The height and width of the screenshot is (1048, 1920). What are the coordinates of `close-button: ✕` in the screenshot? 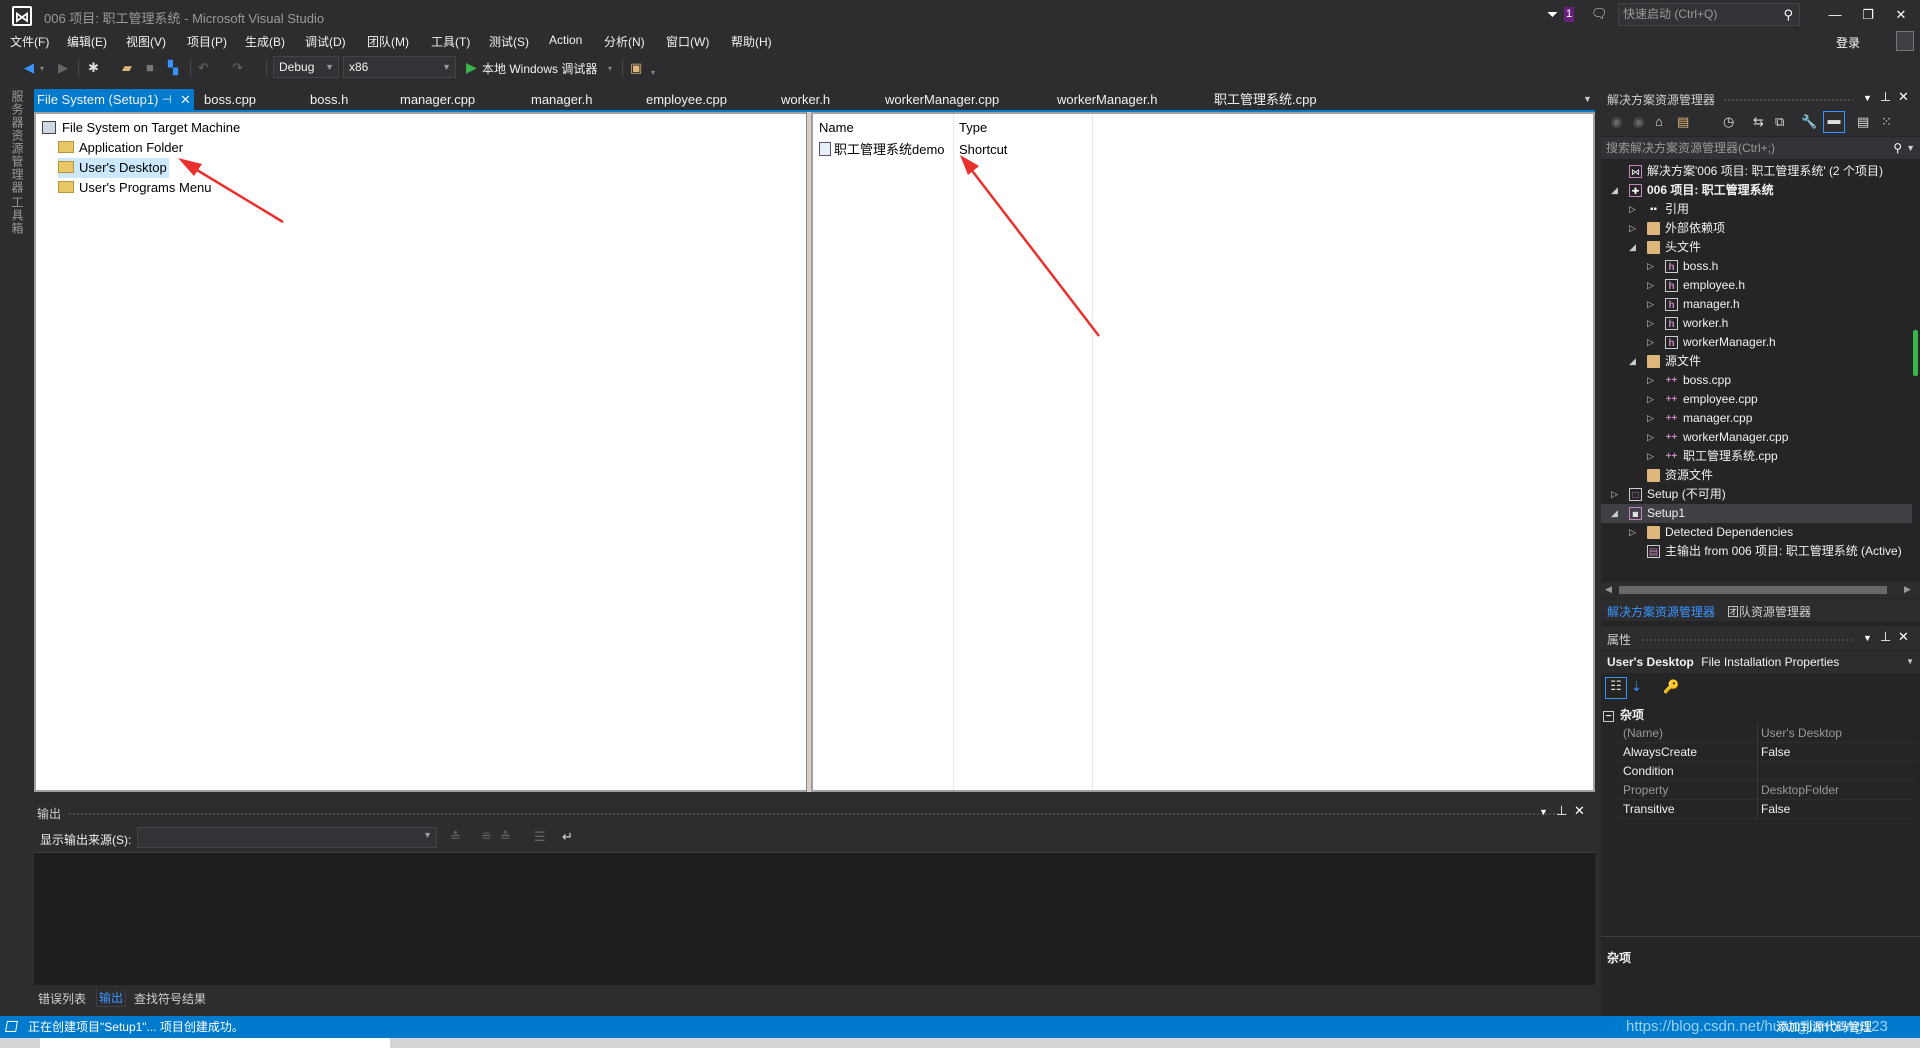 It's located at (1901, 15).